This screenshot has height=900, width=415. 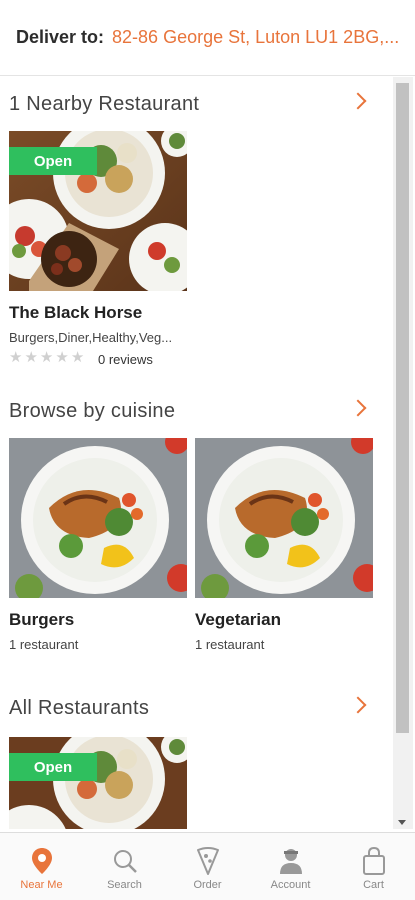 I want to click on nav-label: Near Me, so click(x=41, y=885).